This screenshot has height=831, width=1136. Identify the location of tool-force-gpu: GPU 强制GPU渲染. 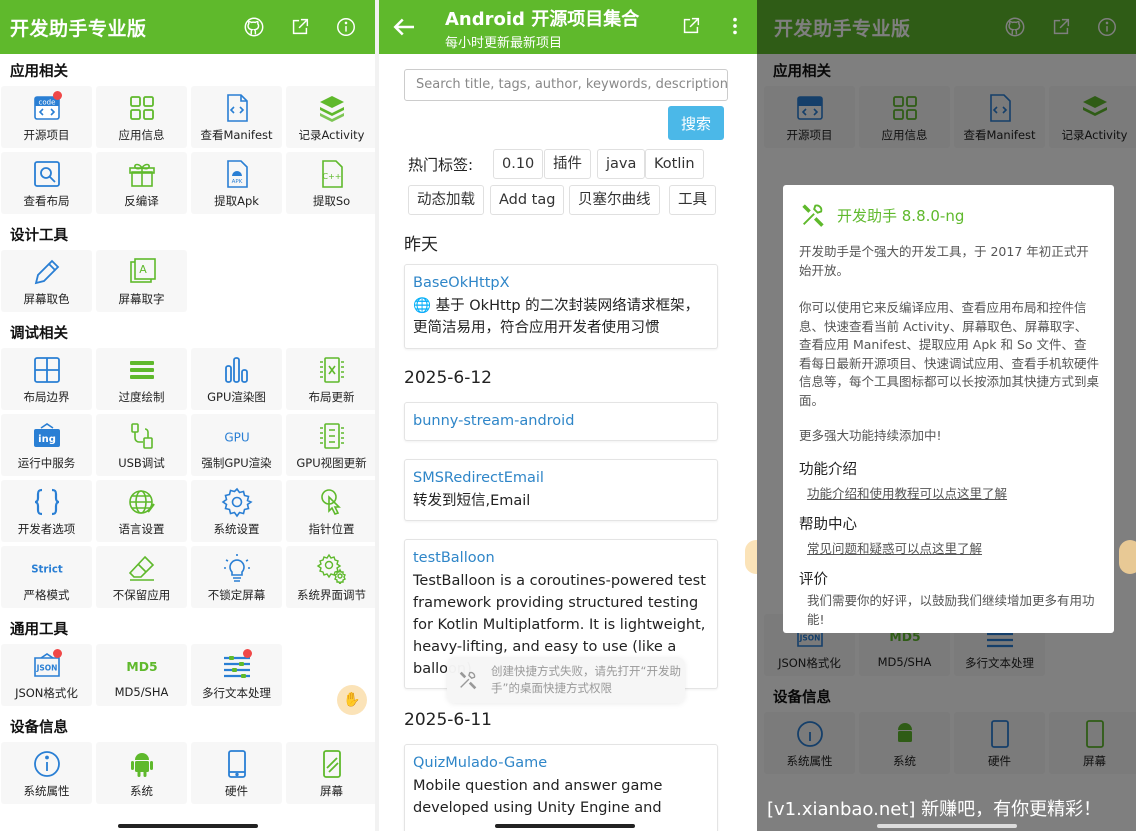
(236, 445).